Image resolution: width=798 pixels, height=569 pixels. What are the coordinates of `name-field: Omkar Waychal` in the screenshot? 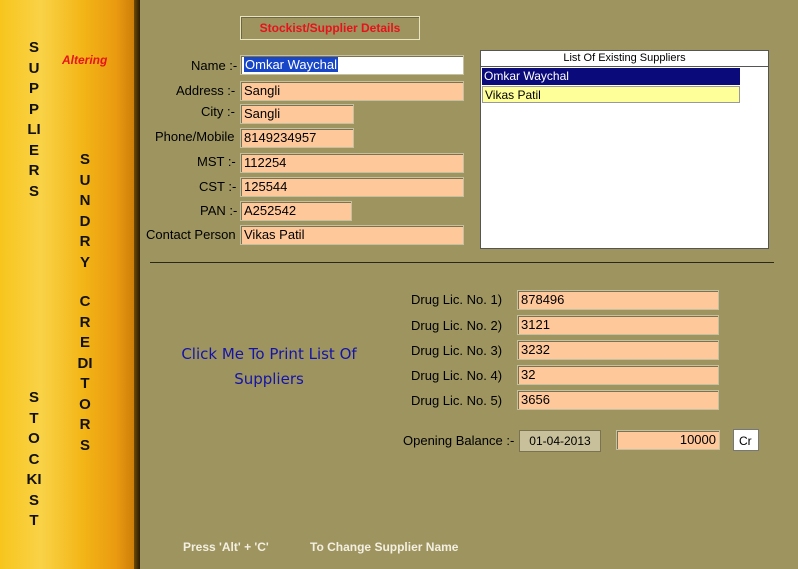 It's located at (352, 65).